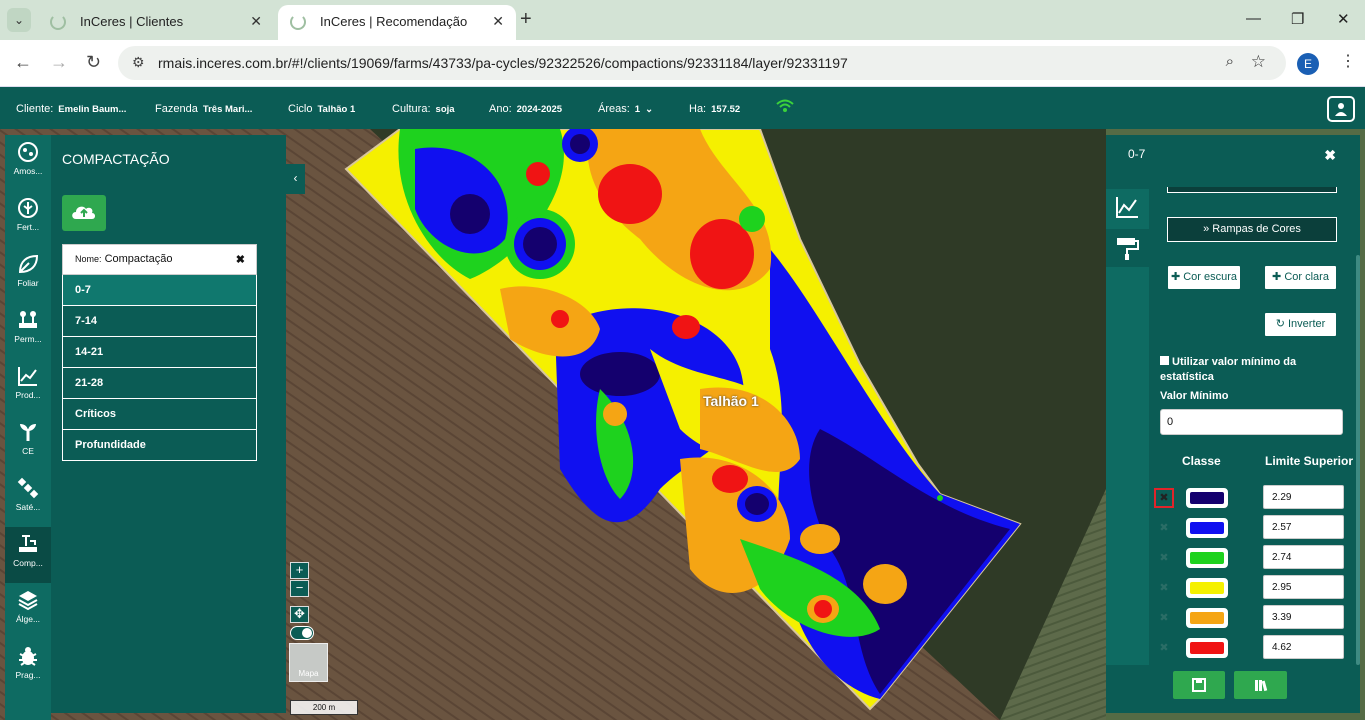 This screenshot has height=720, width=1365. What do you see at coordinates (539, 109) in the screenshot?
I see `crumb-value: 2024-2025` at bounding box center [539, 109].